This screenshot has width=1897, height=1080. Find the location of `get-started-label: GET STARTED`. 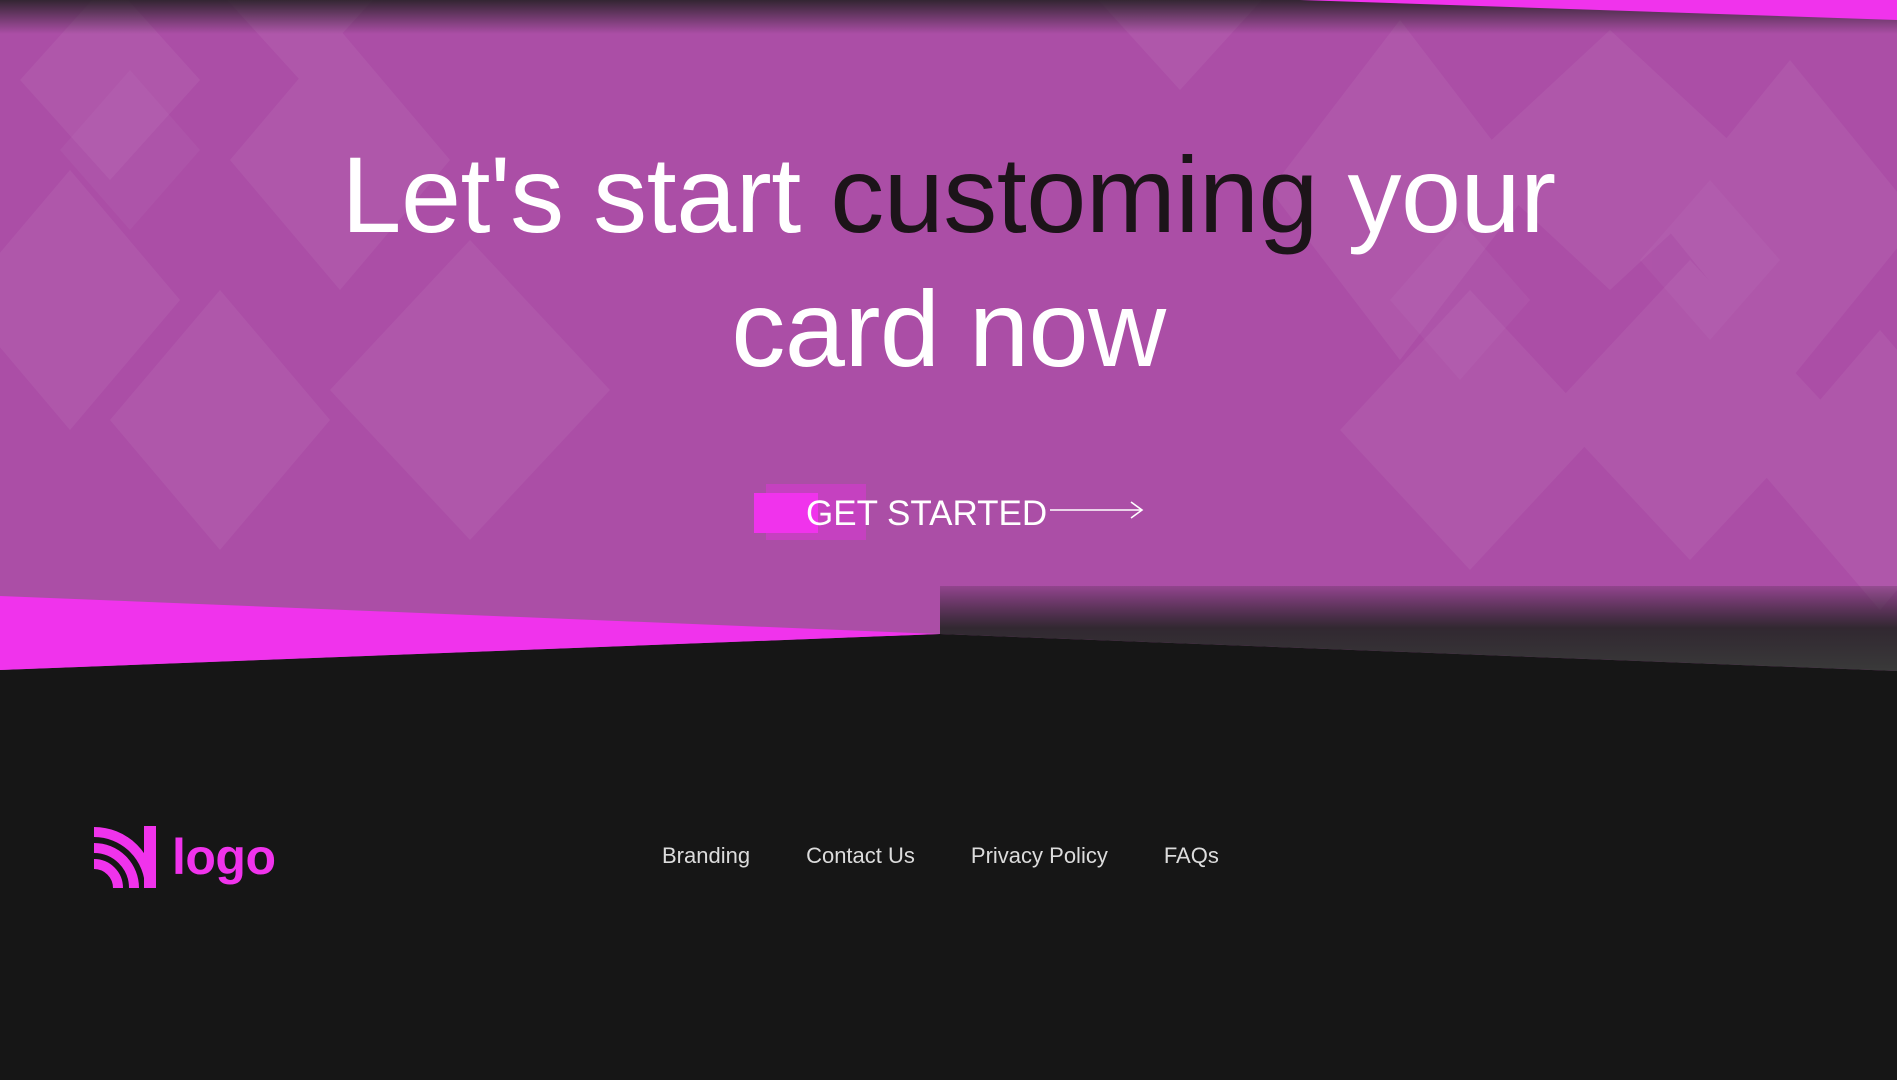

get-started-label: GET STARTED is located at coordinates (927, 513).